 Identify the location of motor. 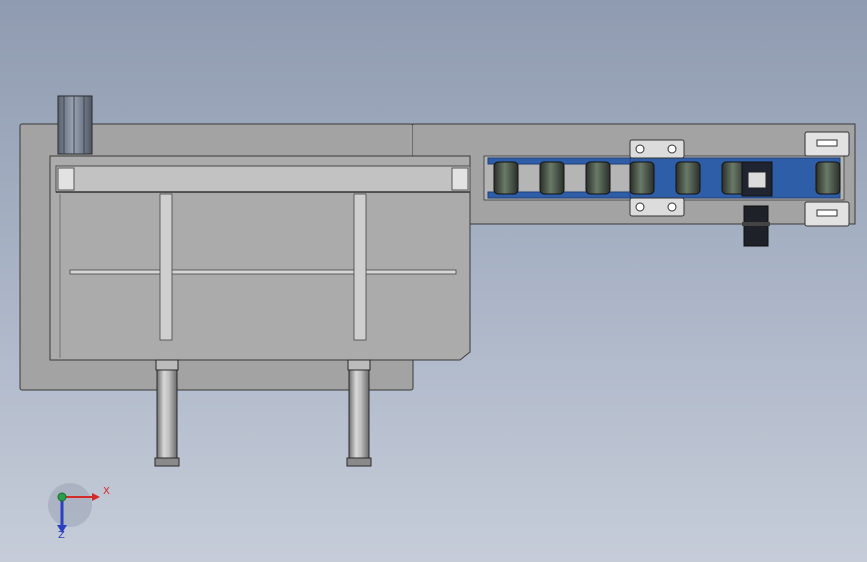
(75, 125).